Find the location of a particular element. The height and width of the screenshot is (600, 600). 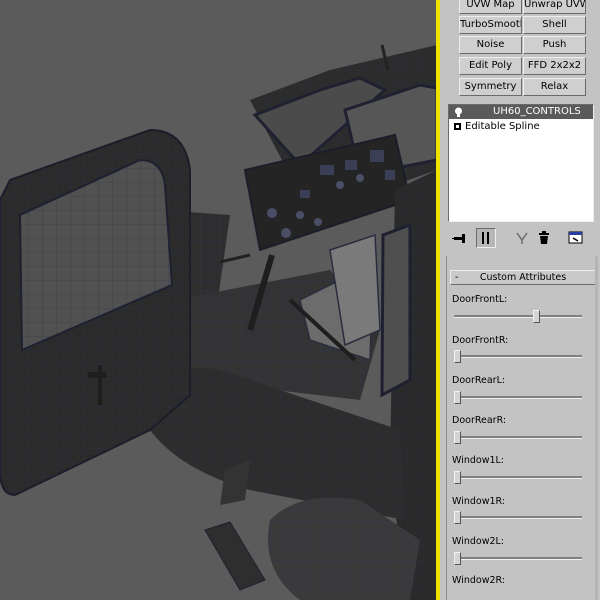

make-unique-icon is located at coordinates (522, 238).